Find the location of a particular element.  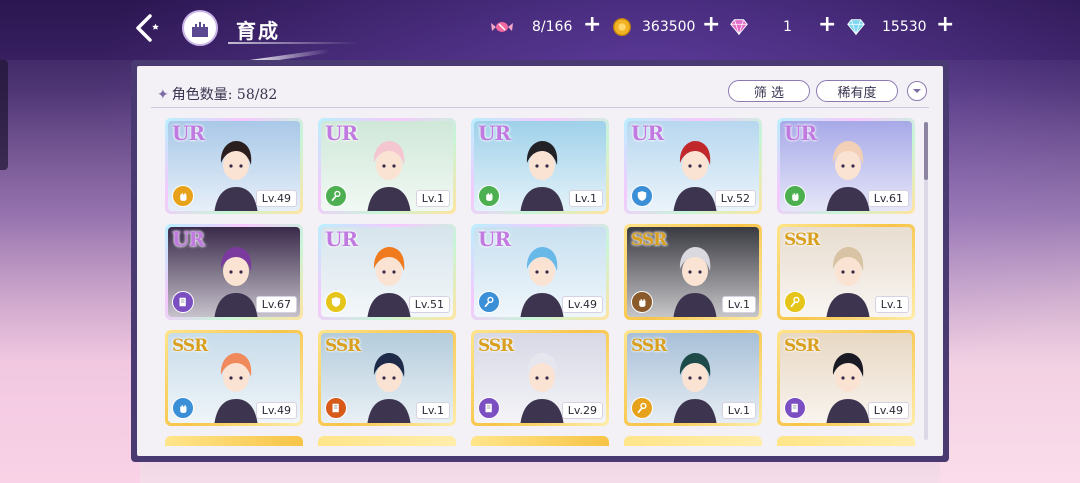

top-bar: 育成 8/166 + 363500 + 1 + 15530 + is located at coordinates (540, 28).